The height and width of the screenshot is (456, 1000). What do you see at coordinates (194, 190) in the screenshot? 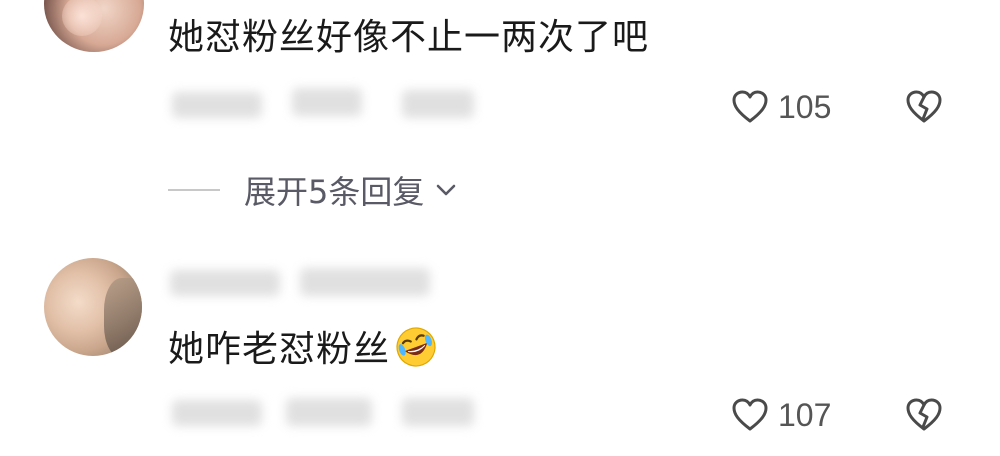
I see `divider` at bounding box center [194, 190].